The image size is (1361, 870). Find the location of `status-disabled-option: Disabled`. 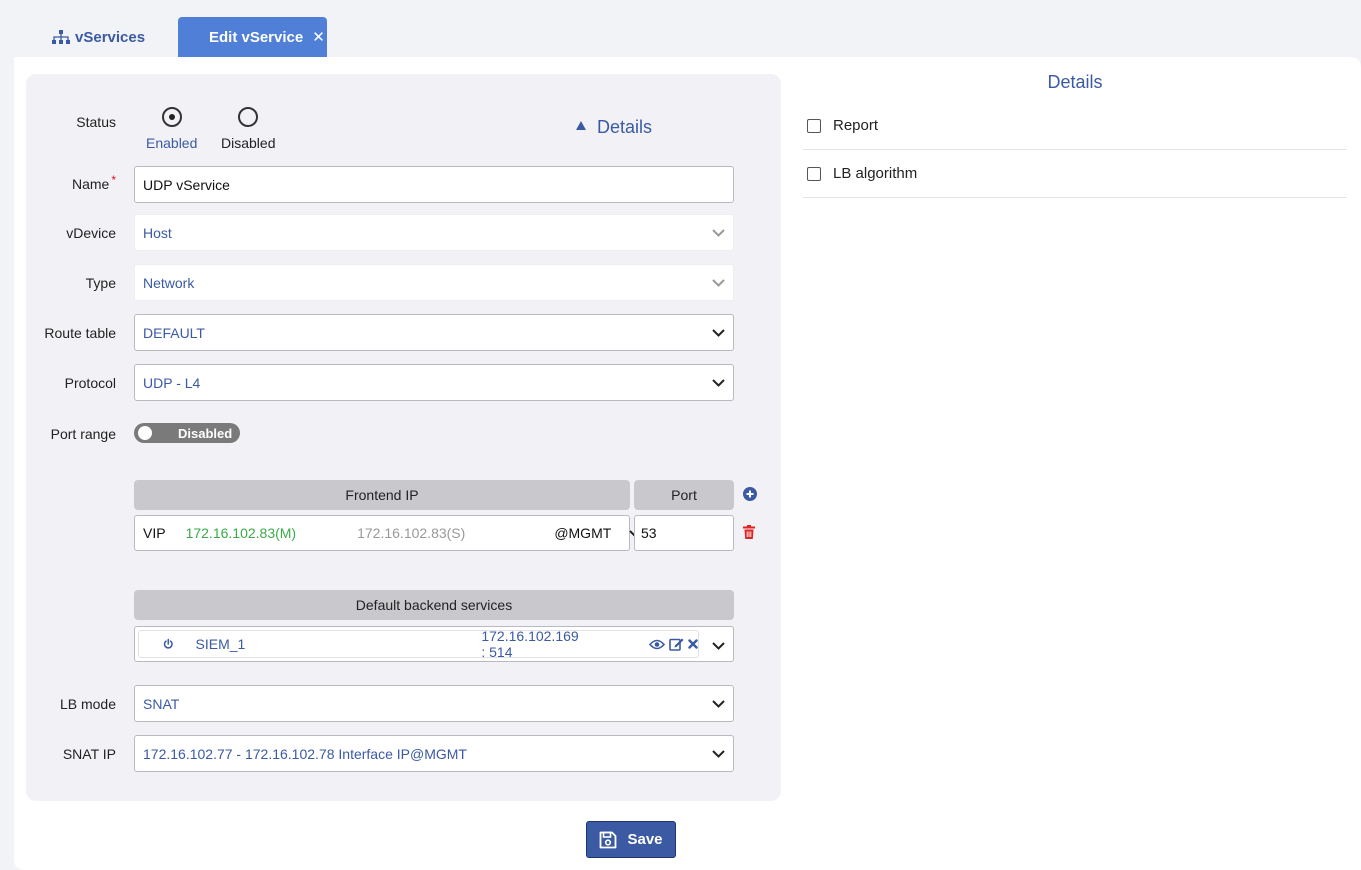

status-disabled-option: Disabled is located at coordinates (248, 129).